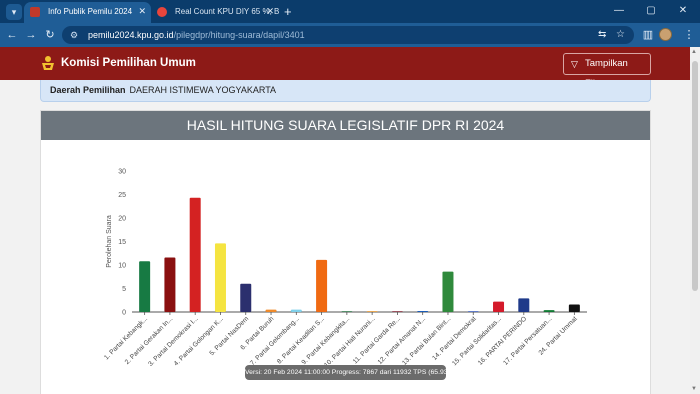 The image size is (700, 394). What do you see at coordinates (48, 63) in the screenshot?
I see `kpu-logo-icon` at bounding box center [48, 63].